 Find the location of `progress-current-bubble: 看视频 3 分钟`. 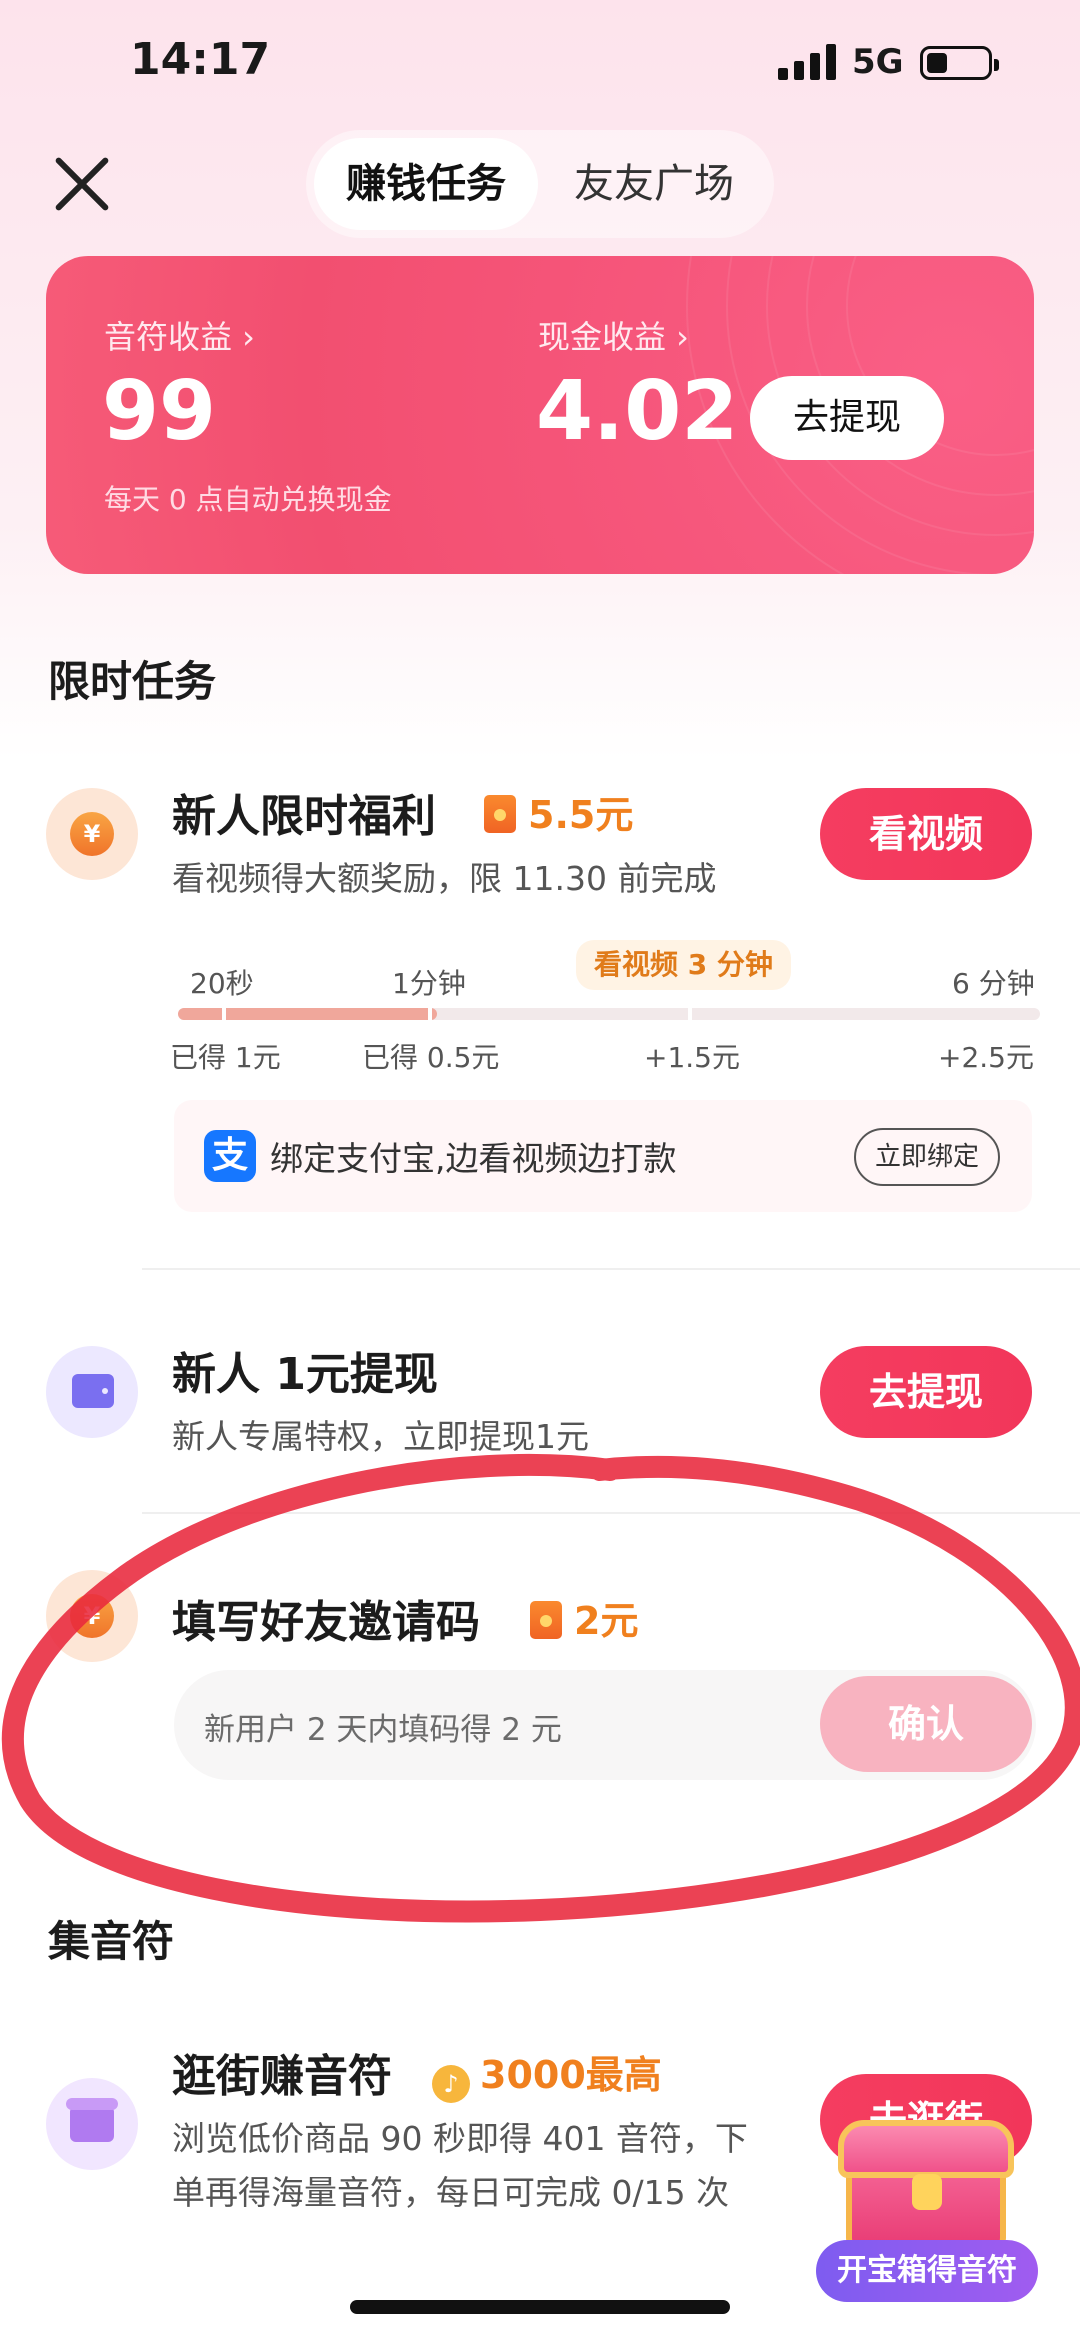

progress-current-bubble: 看视频 3 分钟 is located at coordinates (683, 965).